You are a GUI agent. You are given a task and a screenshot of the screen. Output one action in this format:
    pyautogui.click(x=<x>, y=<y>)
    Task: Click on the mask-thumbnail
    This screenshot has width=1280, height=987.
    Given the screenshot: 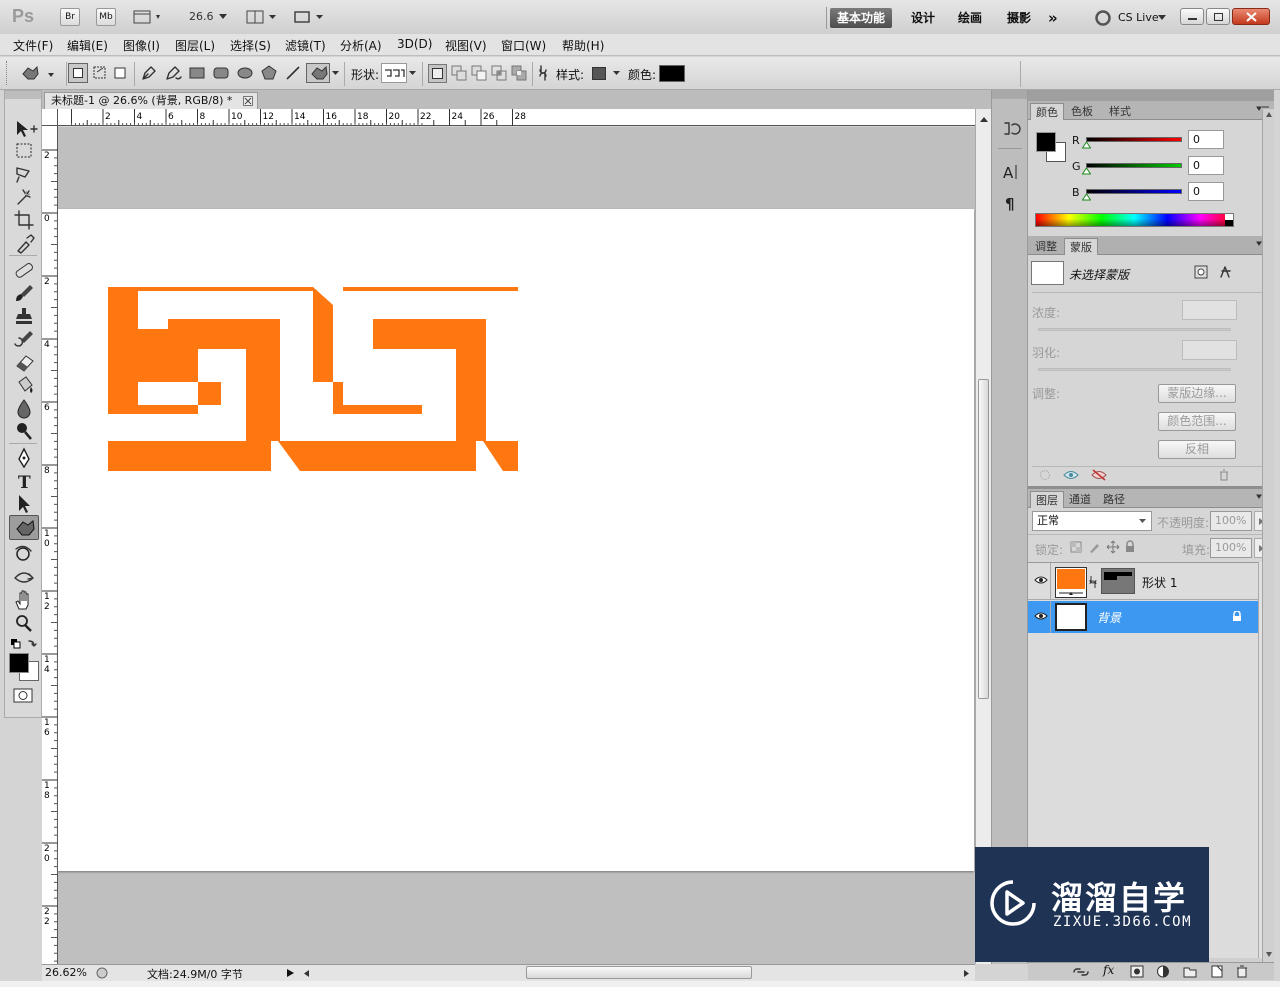 What is the action you would take?
    pyautogui.click(x=1047, y=273)
    